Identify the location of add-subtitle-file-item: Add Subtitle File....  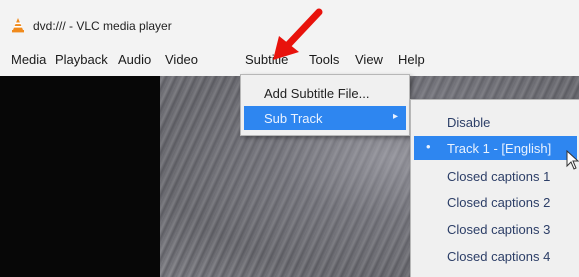
(325, 93).